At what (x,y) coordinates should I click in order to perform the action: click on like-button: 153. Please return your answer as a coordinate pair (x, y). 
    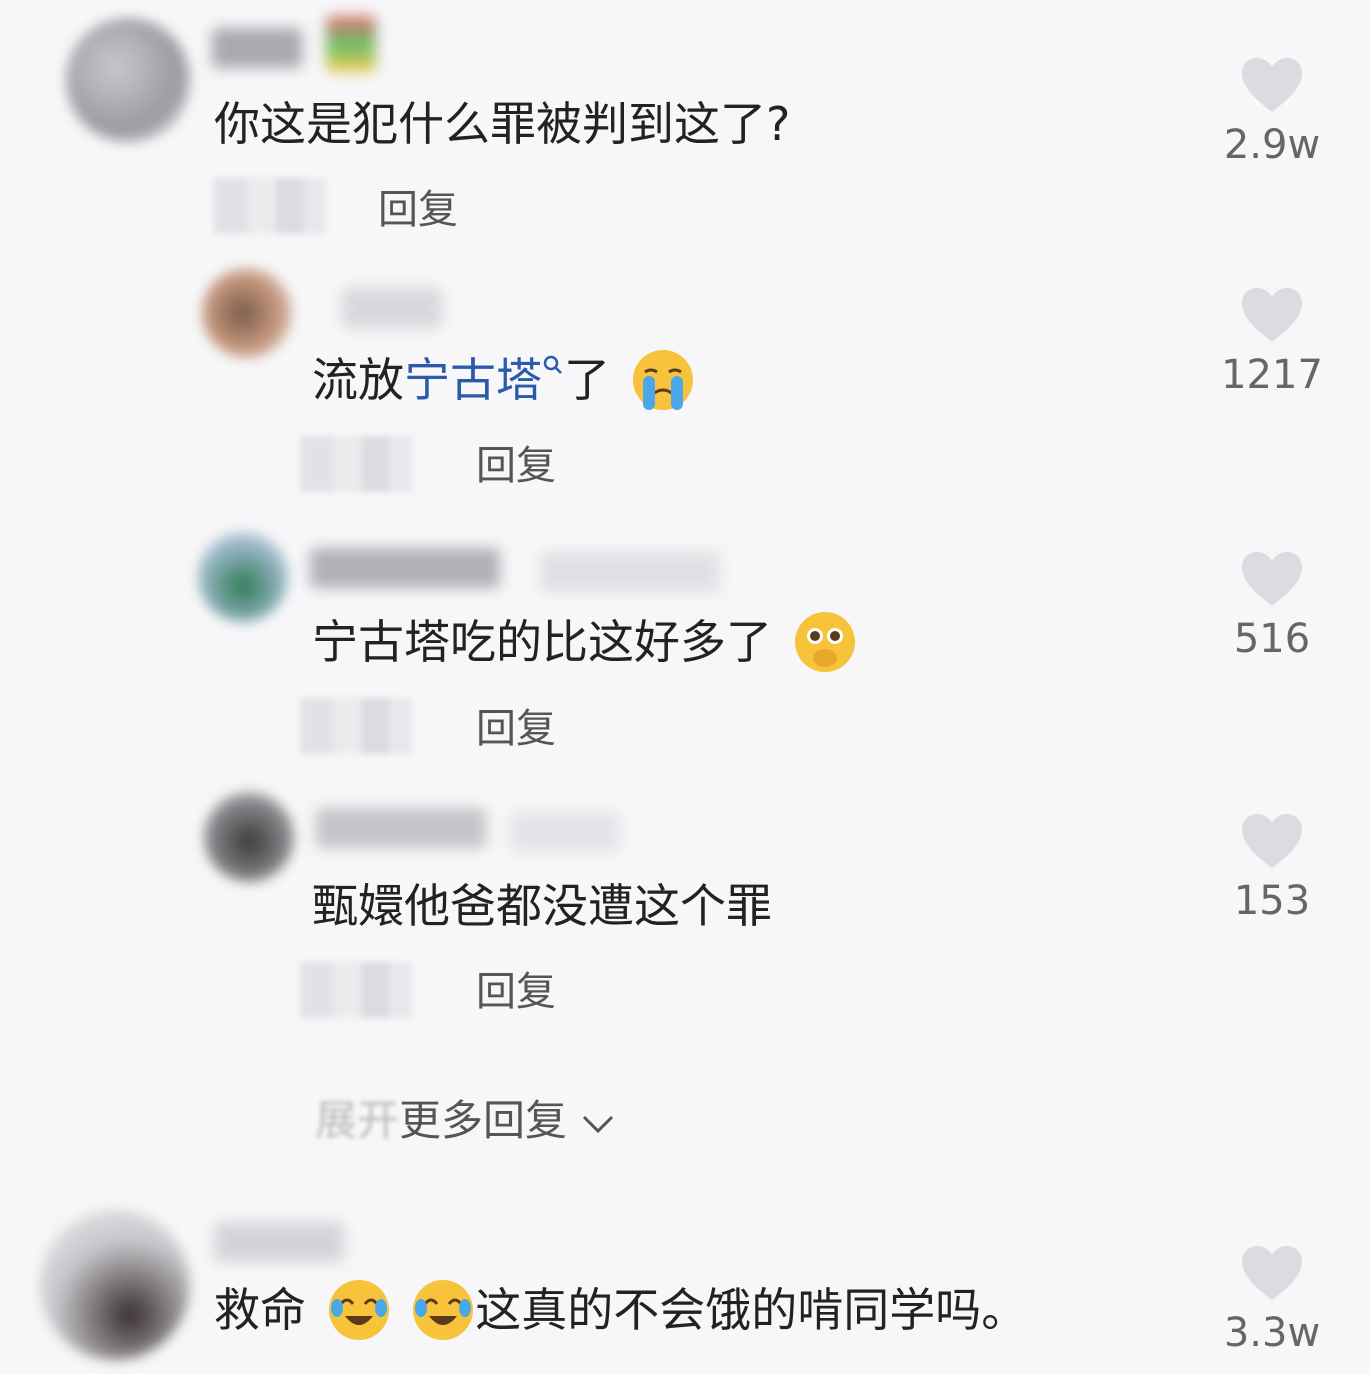
    Looking at the image, I should click on (1272, 868).